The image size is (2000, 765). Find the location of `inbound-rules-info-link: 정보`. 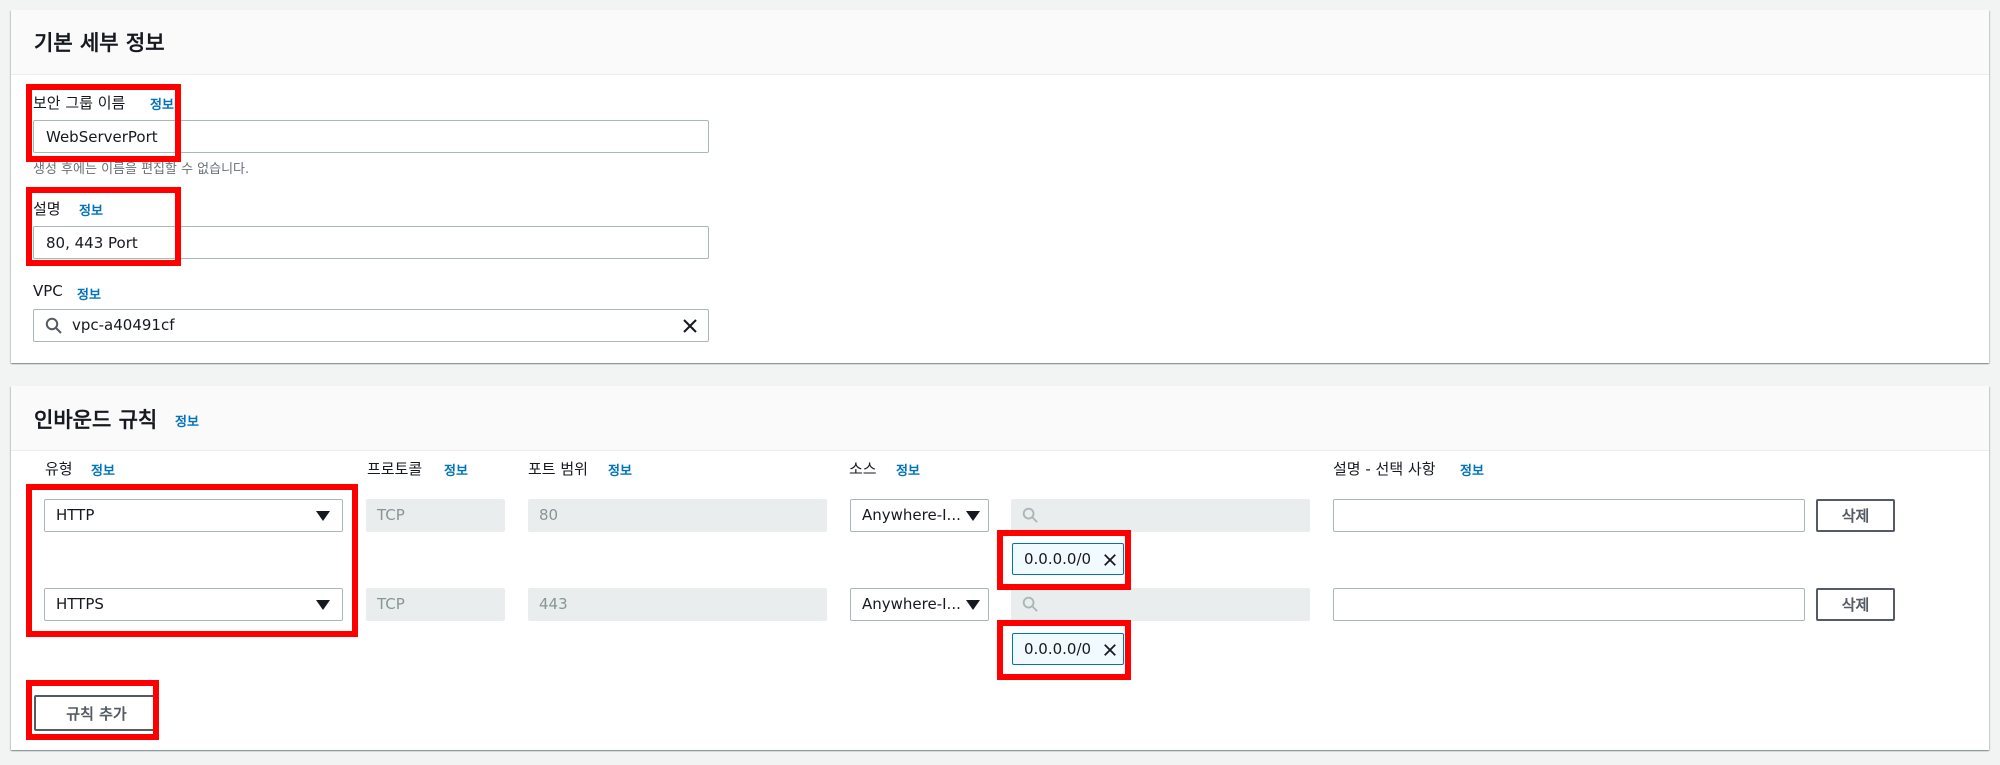

inbound-rules-info-link: 정보 is located at coordinates (187, 420).